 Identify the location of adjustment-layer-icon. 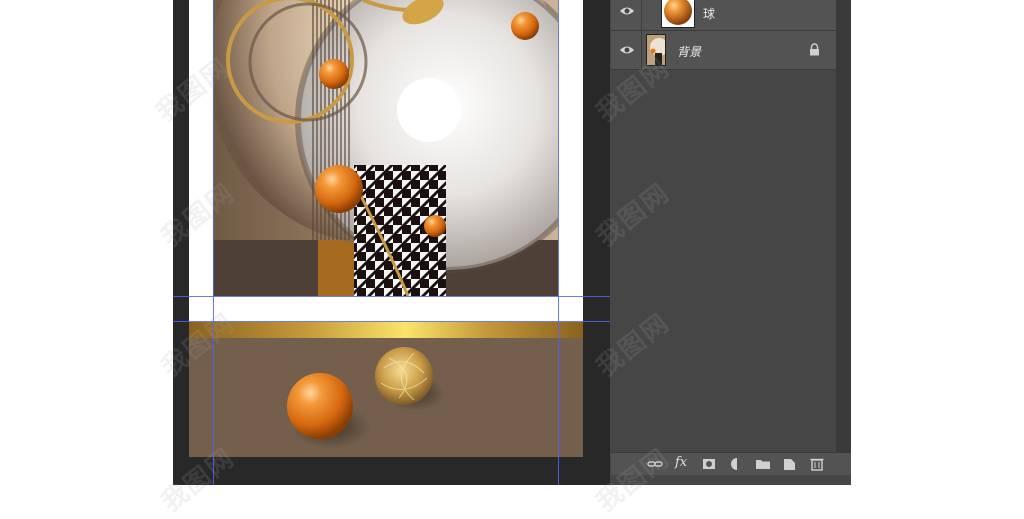
(737, 464).